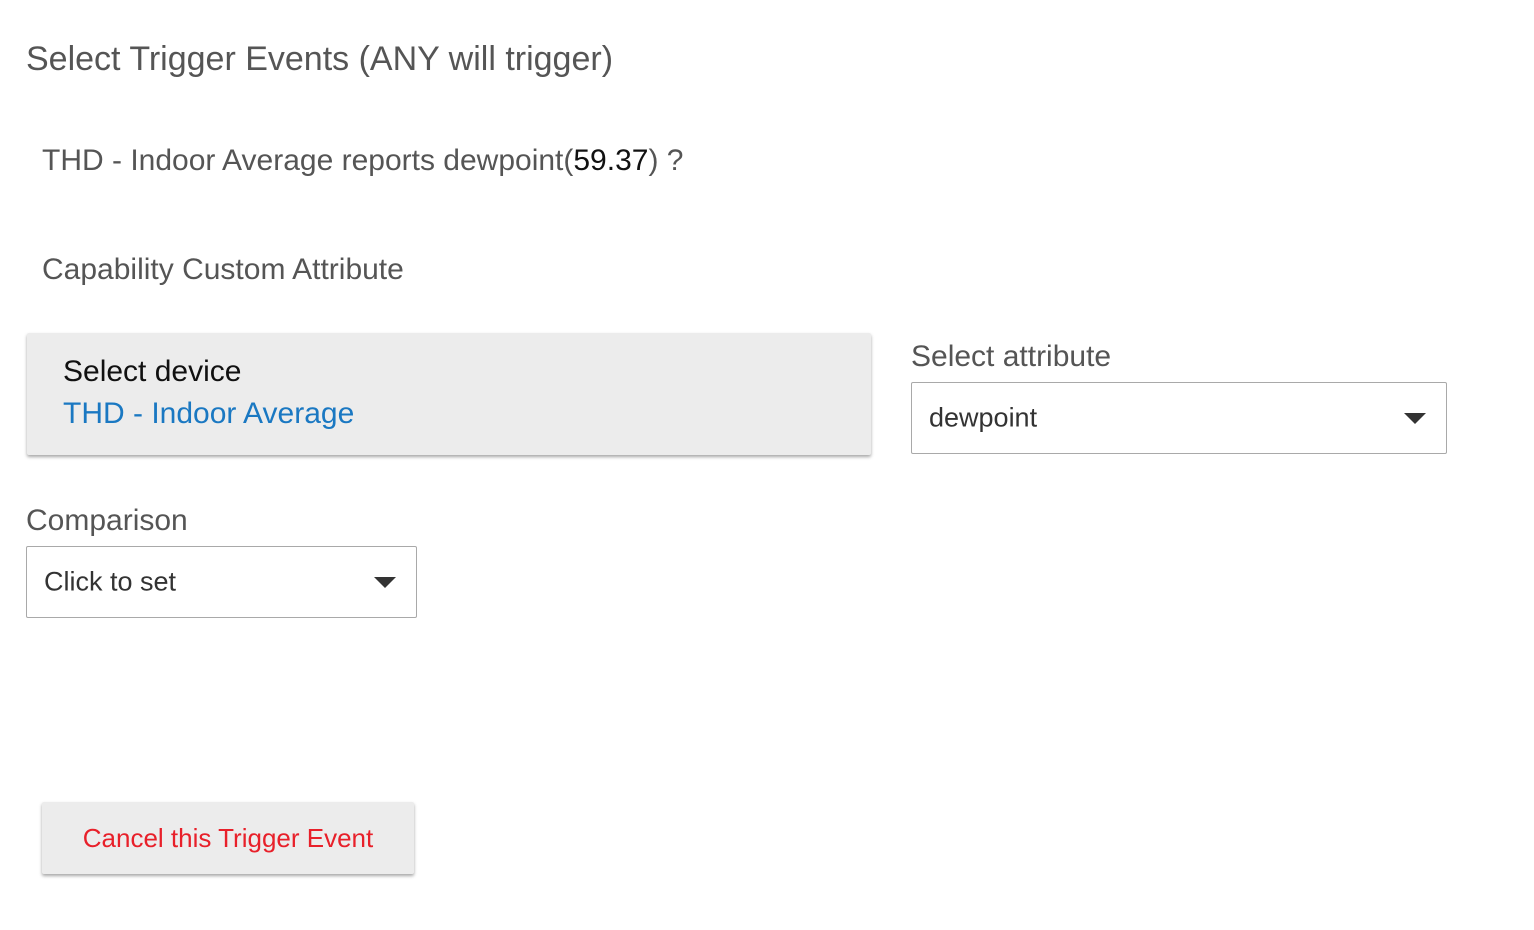  Describe the element at coordinates (107, 520) in the screenshot. I see `comparison-label: Comparison` at that location.